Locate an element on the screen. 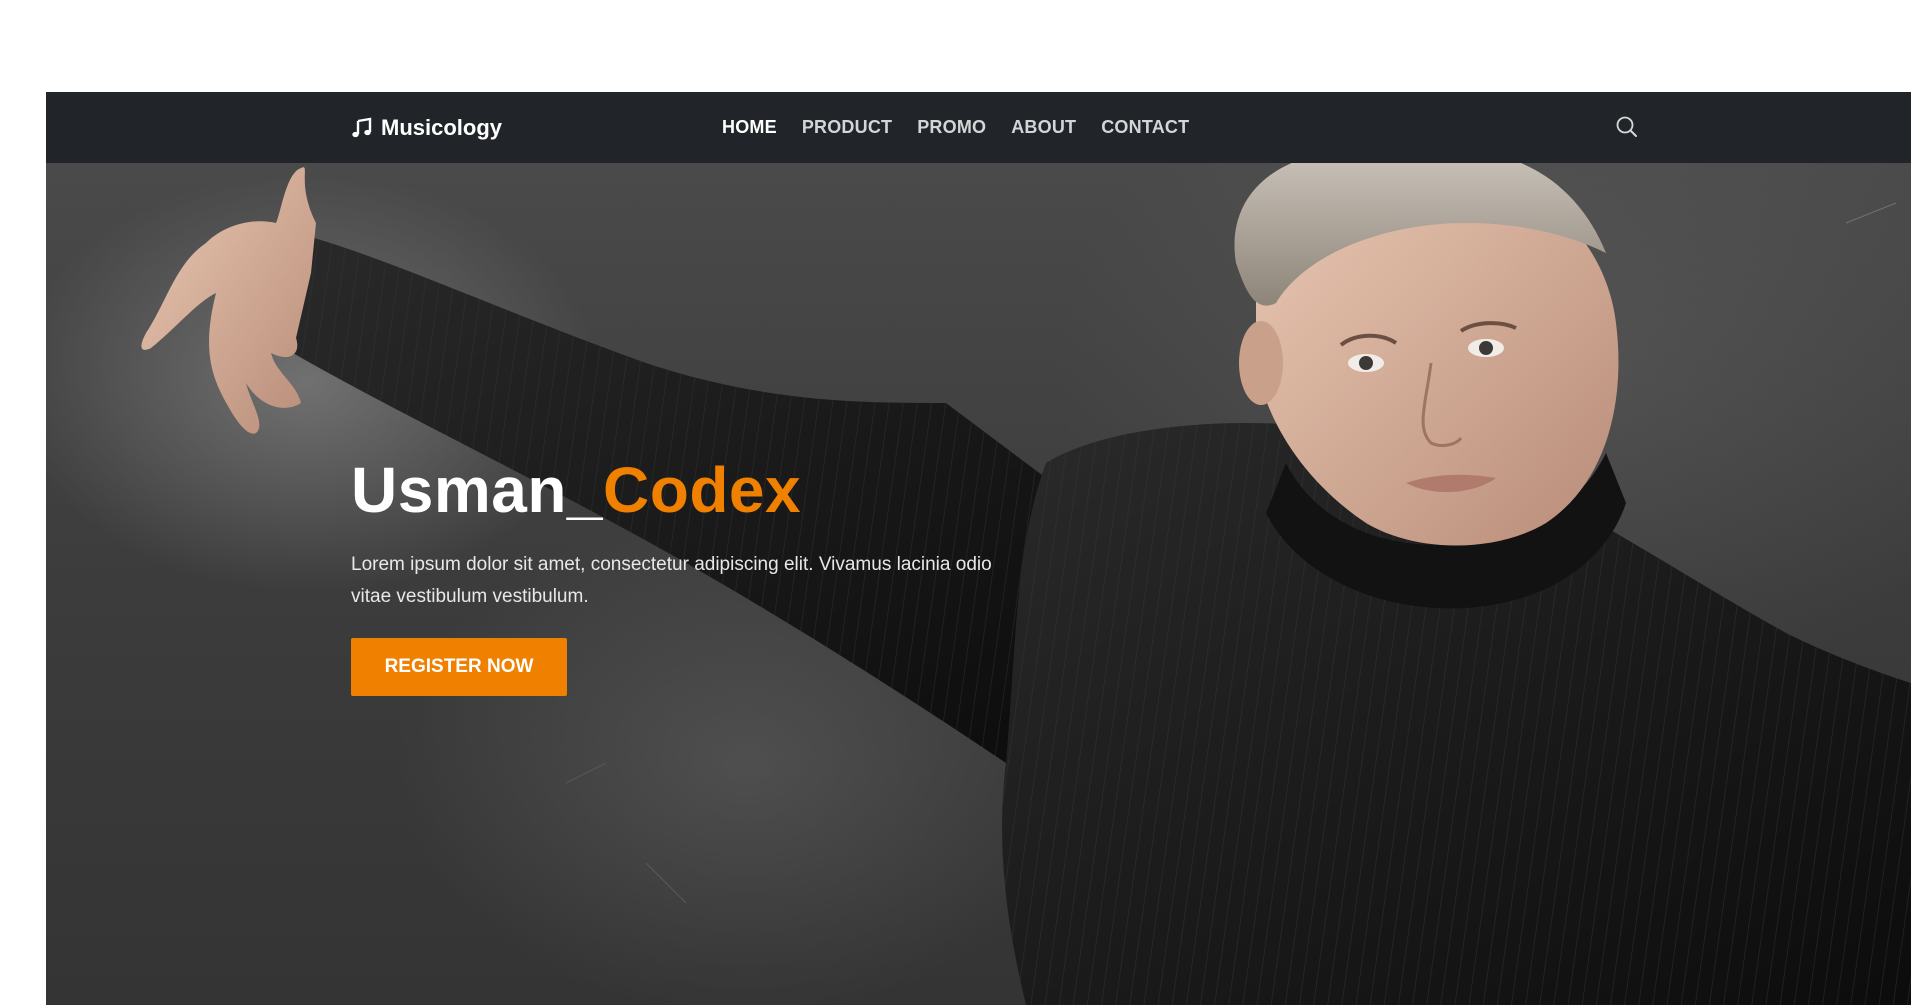 The height and width of the screenshot is (1005, 1911). nav-item-about: ABOUT is located at coordinates (1043, 127).